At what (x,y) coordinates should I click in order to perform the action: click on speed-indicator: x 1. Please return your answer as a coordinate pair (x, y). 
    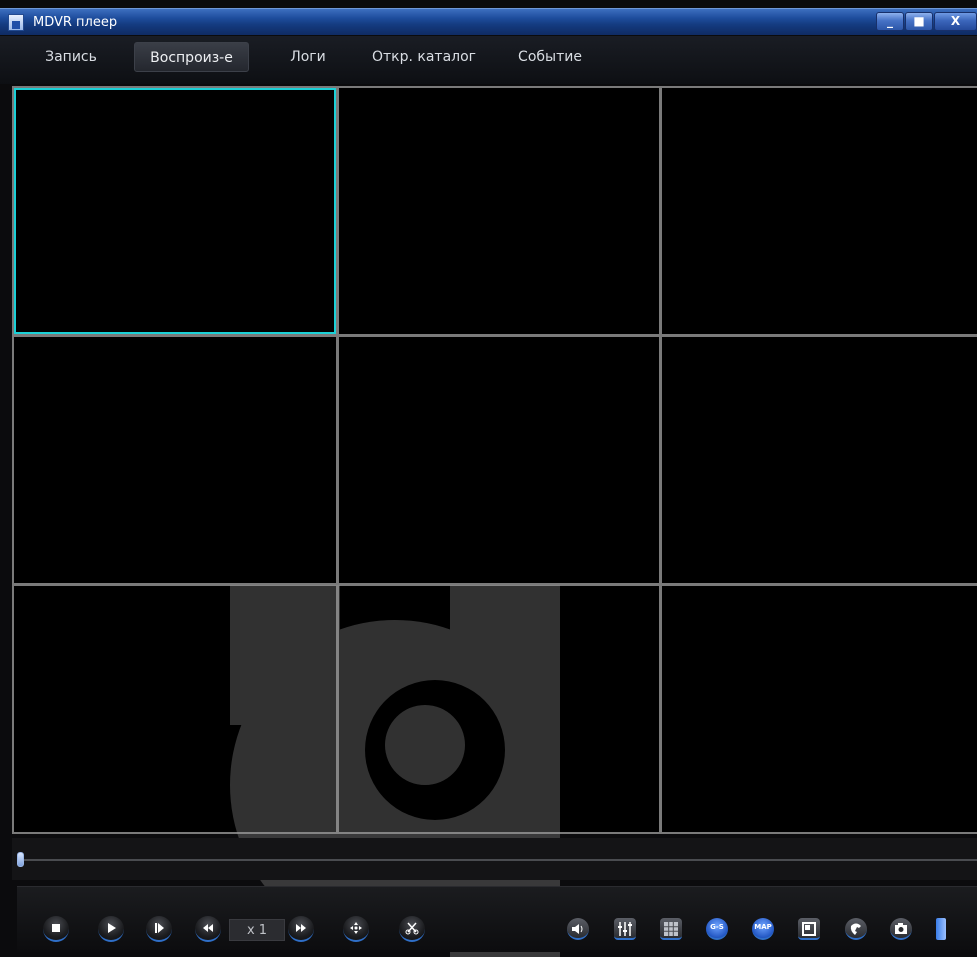
    Looking at the image, I should click on (257, 930).